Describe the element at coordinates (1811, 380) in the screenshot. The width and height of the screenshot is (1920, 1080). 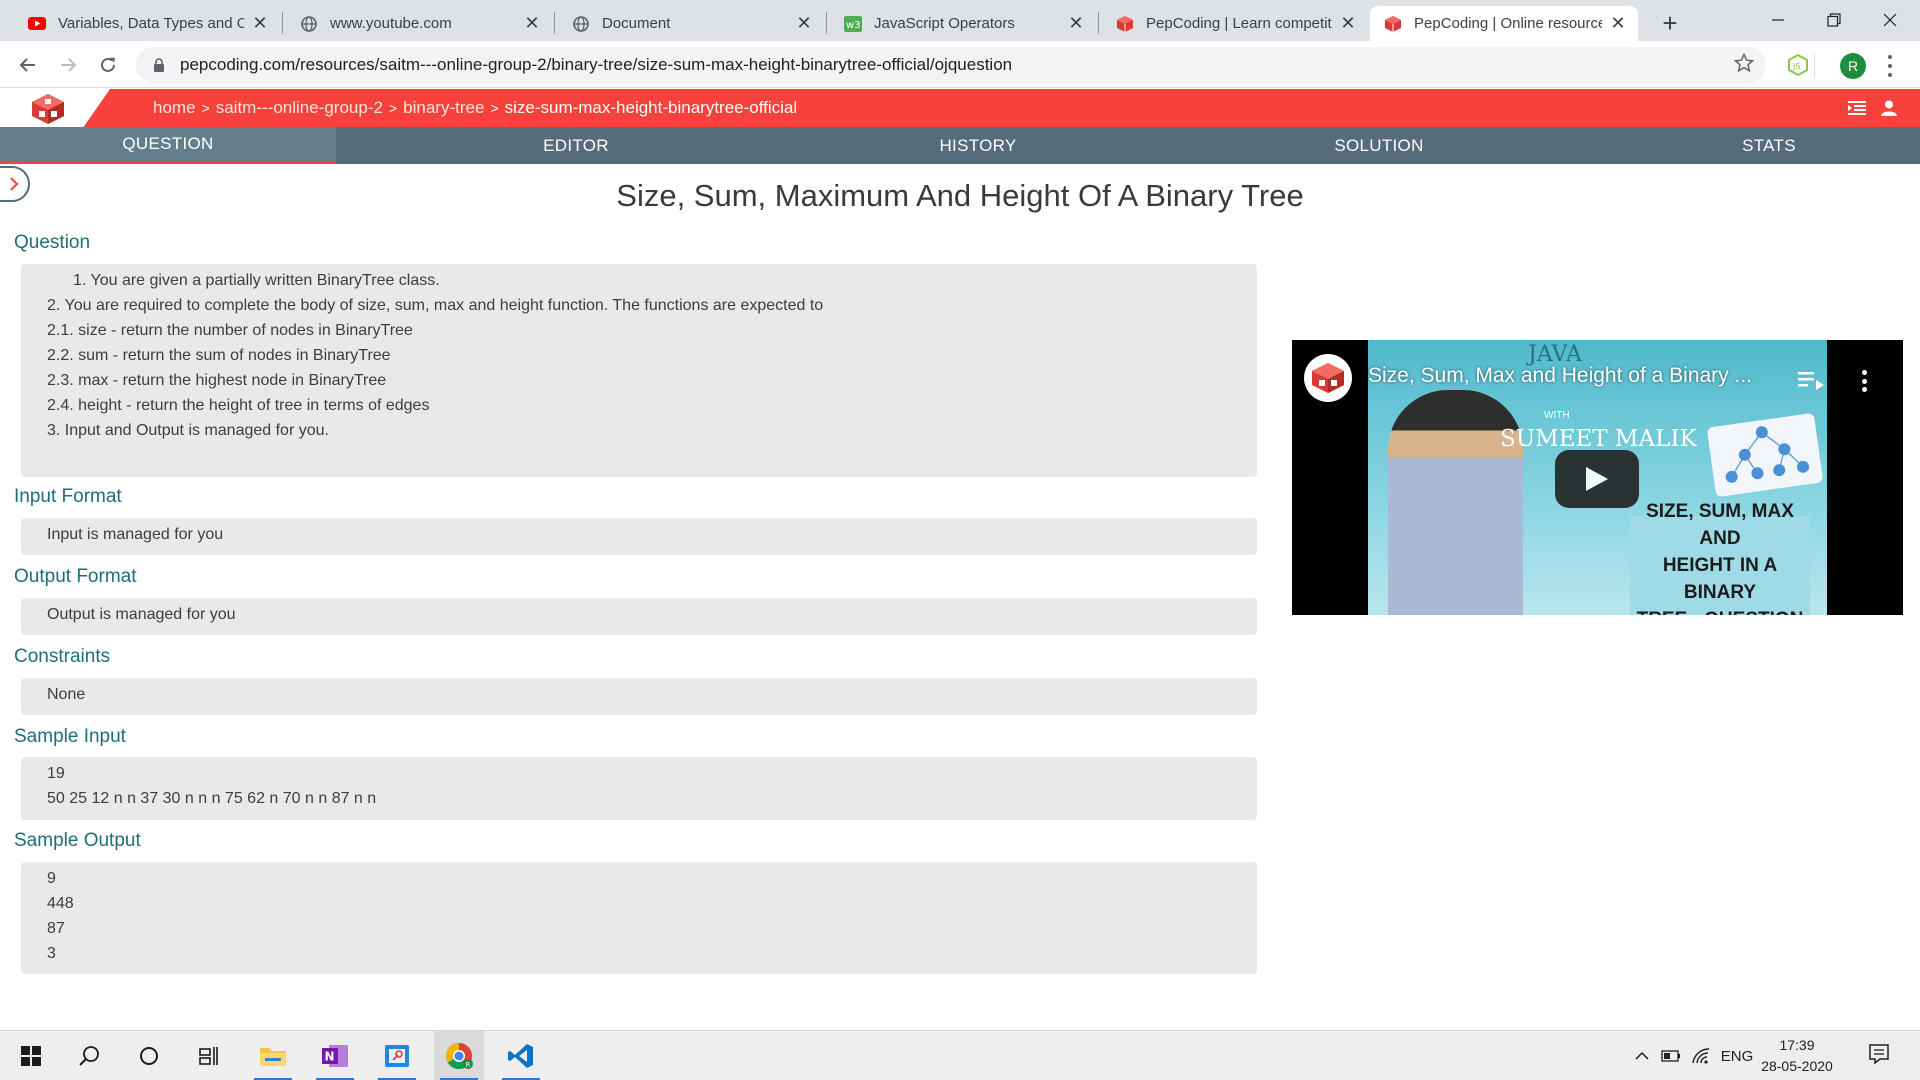
I see `watch-later-icon` at that location.